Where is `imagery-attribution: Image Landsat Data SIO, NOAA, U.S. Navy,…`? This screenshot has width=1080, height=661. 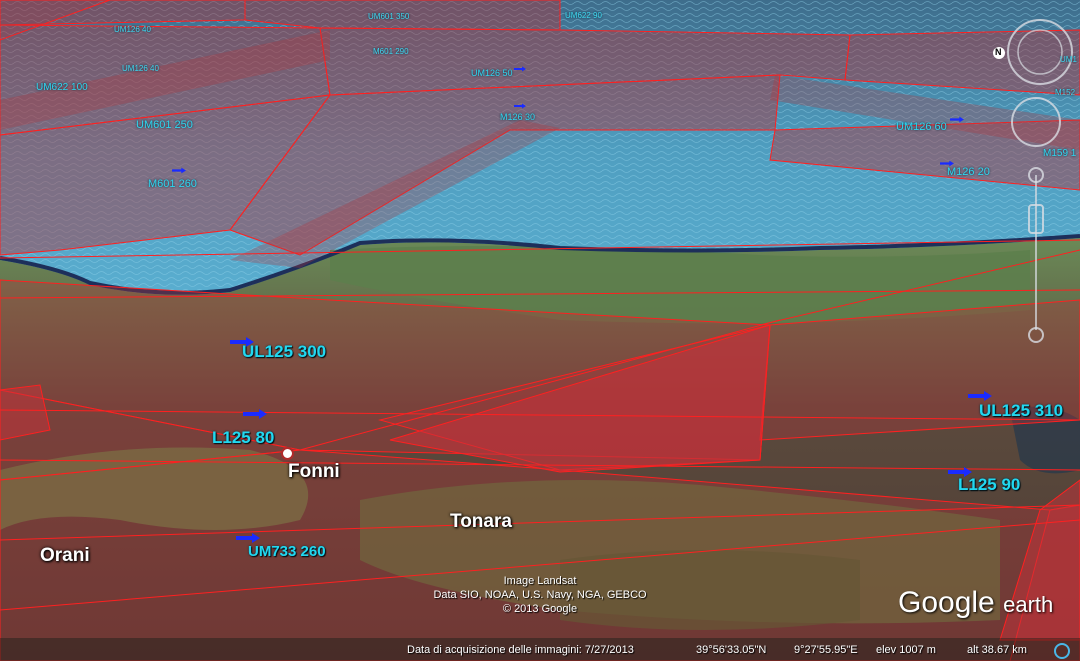
imagery-attribution: Image Landsat Data SIO, NOAA, U.S. Navy,… is located at coordinates (540, 595).